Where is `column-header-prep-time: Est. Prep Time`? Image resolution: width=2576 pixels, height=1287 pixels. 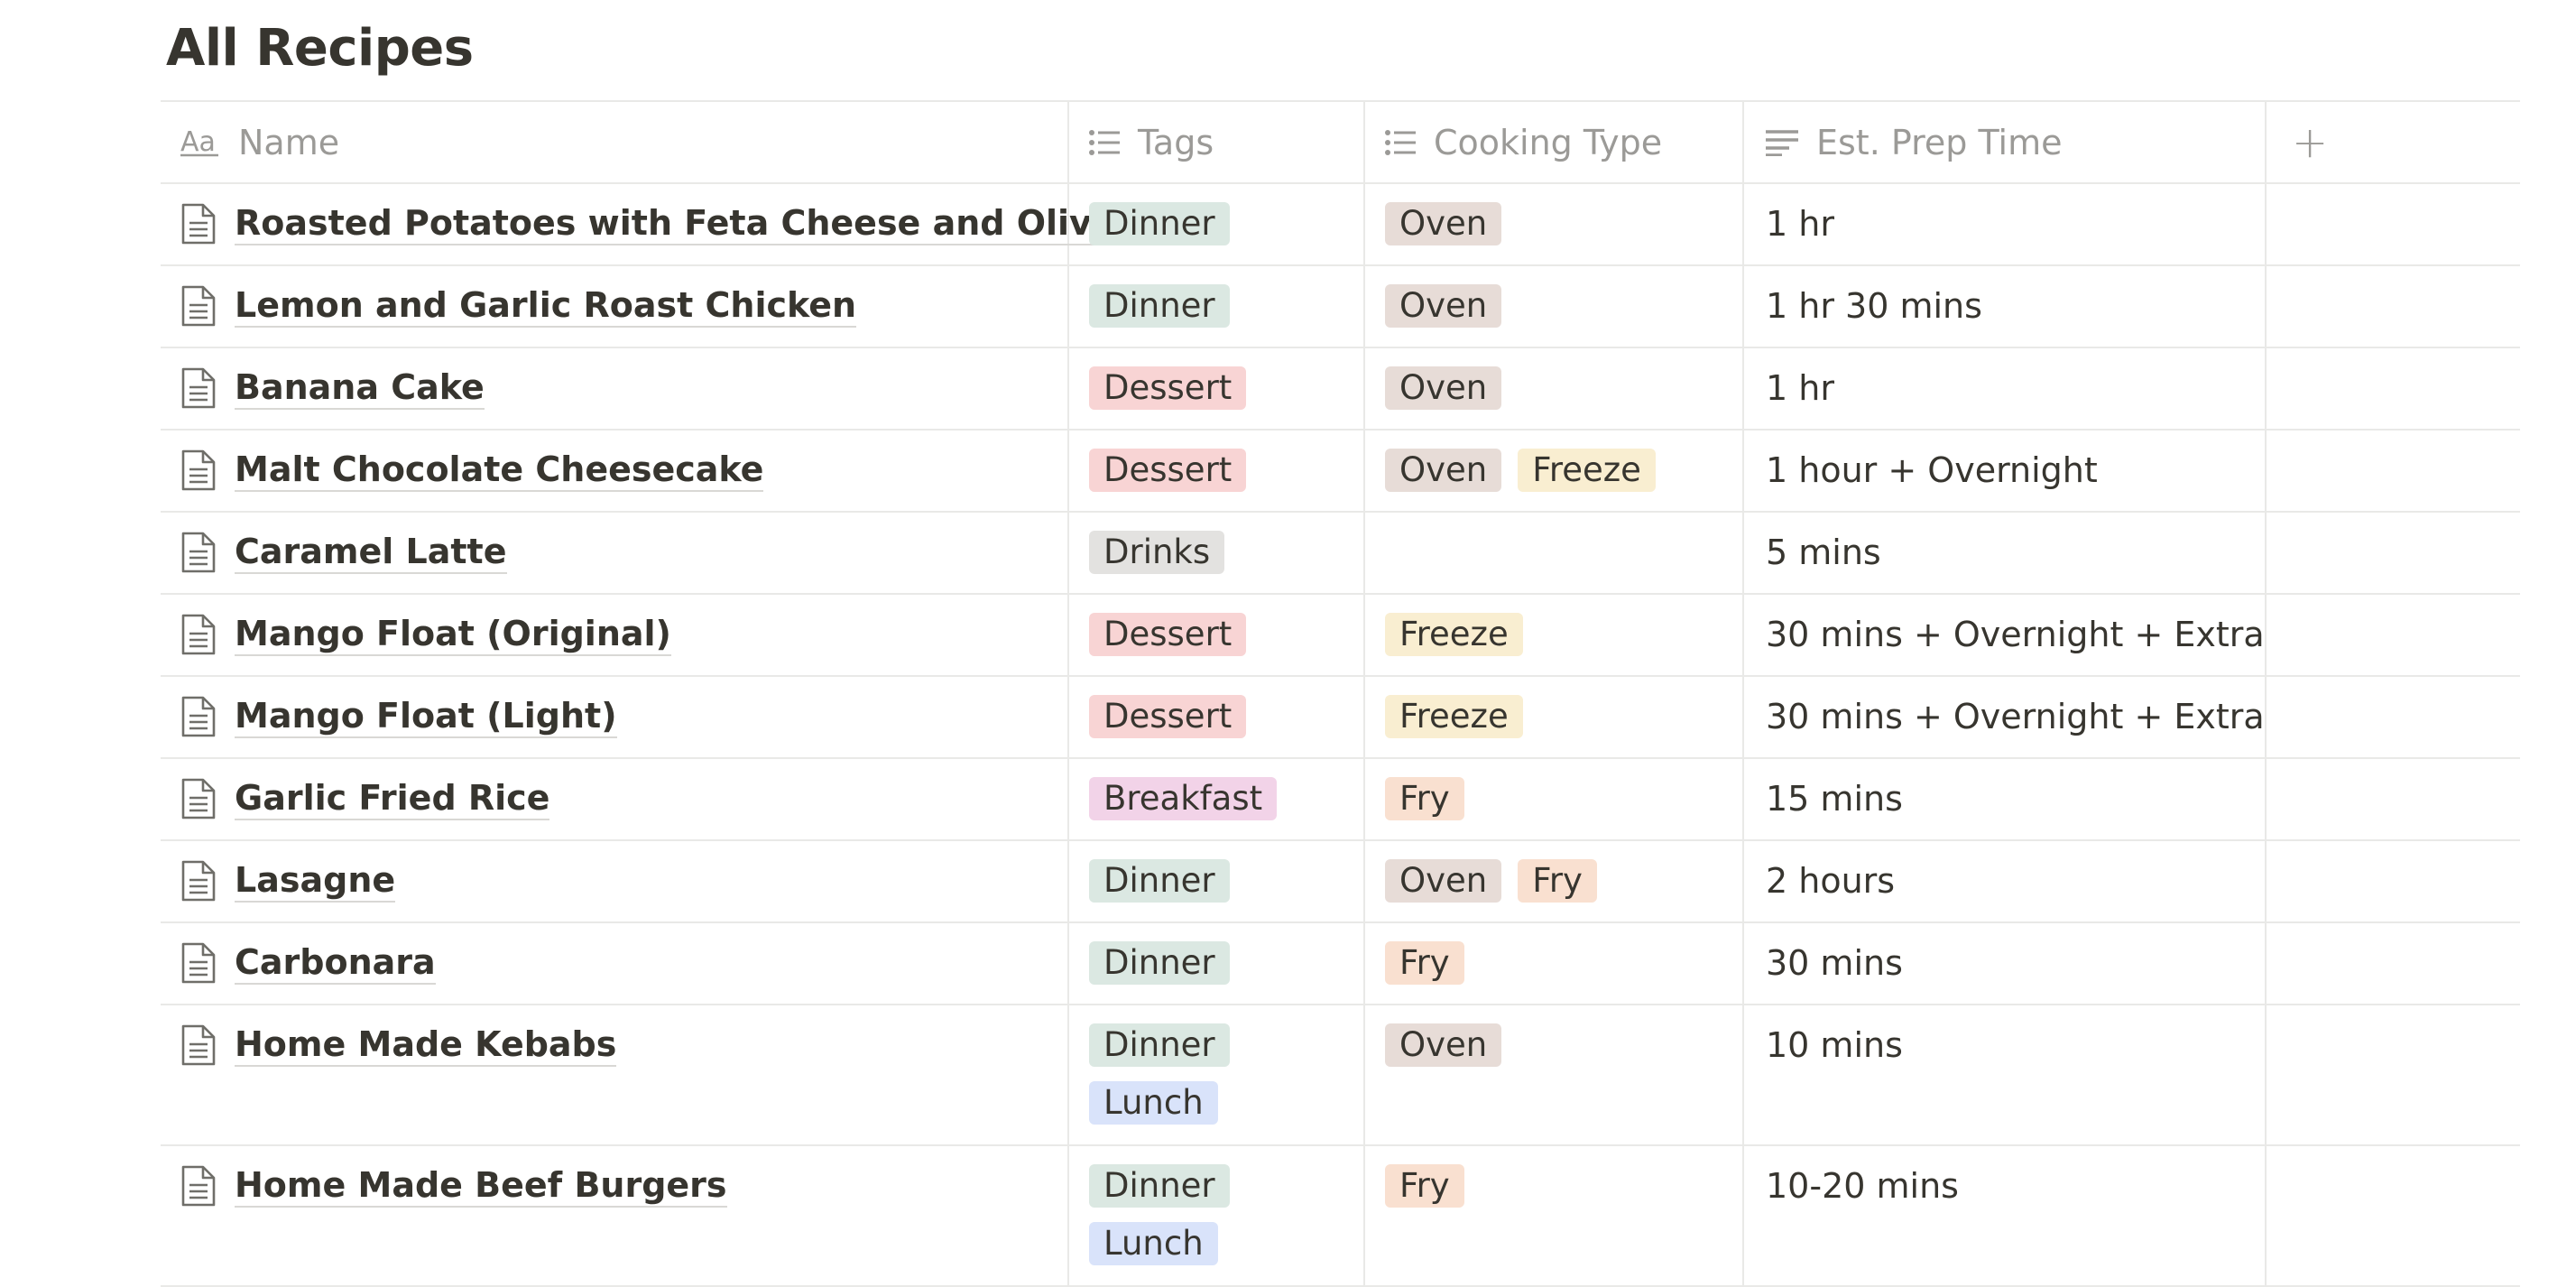
column-header-prep-time: Est. Prep Time is located at coordinates (2006, 142).